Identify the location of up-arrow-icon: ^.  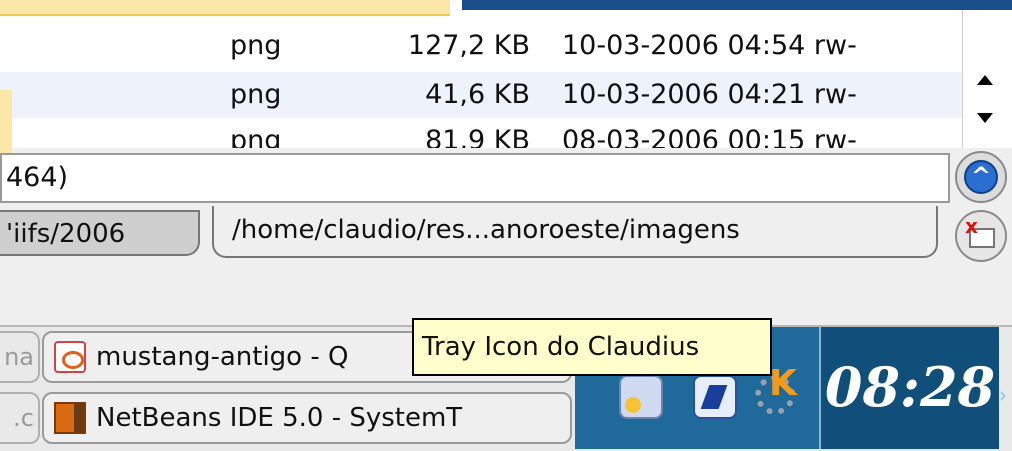
(981, 177).